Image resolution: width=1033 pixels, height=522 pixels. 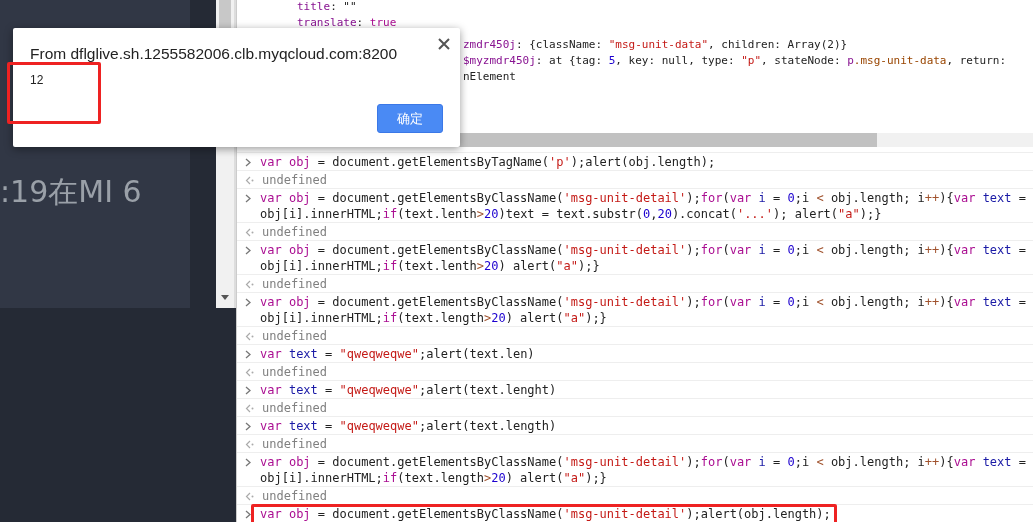 I want to click on console-command: var obj = document.getElementsByTagName('p');alert(obj.length);, so click(x=488, y=162).